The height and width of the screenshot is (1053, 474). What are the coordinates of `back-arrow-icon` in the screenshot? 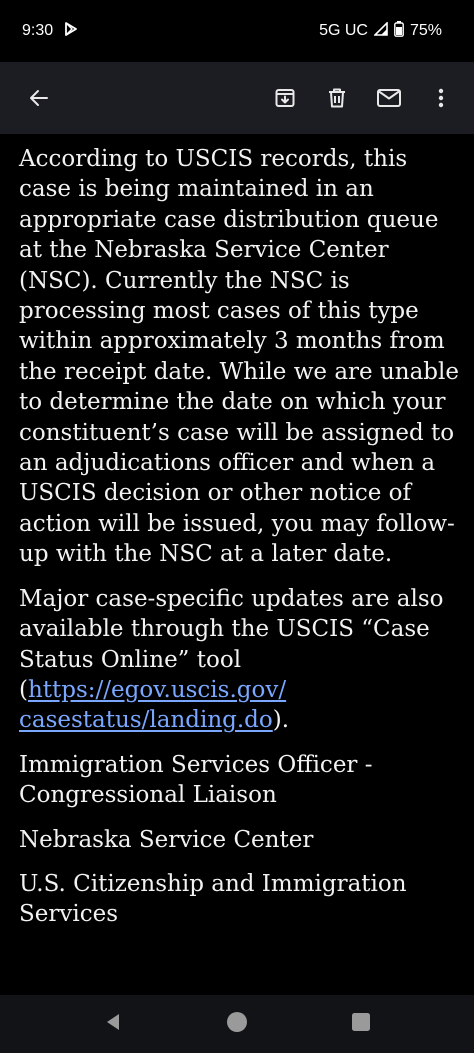 It's located at (39, 98).